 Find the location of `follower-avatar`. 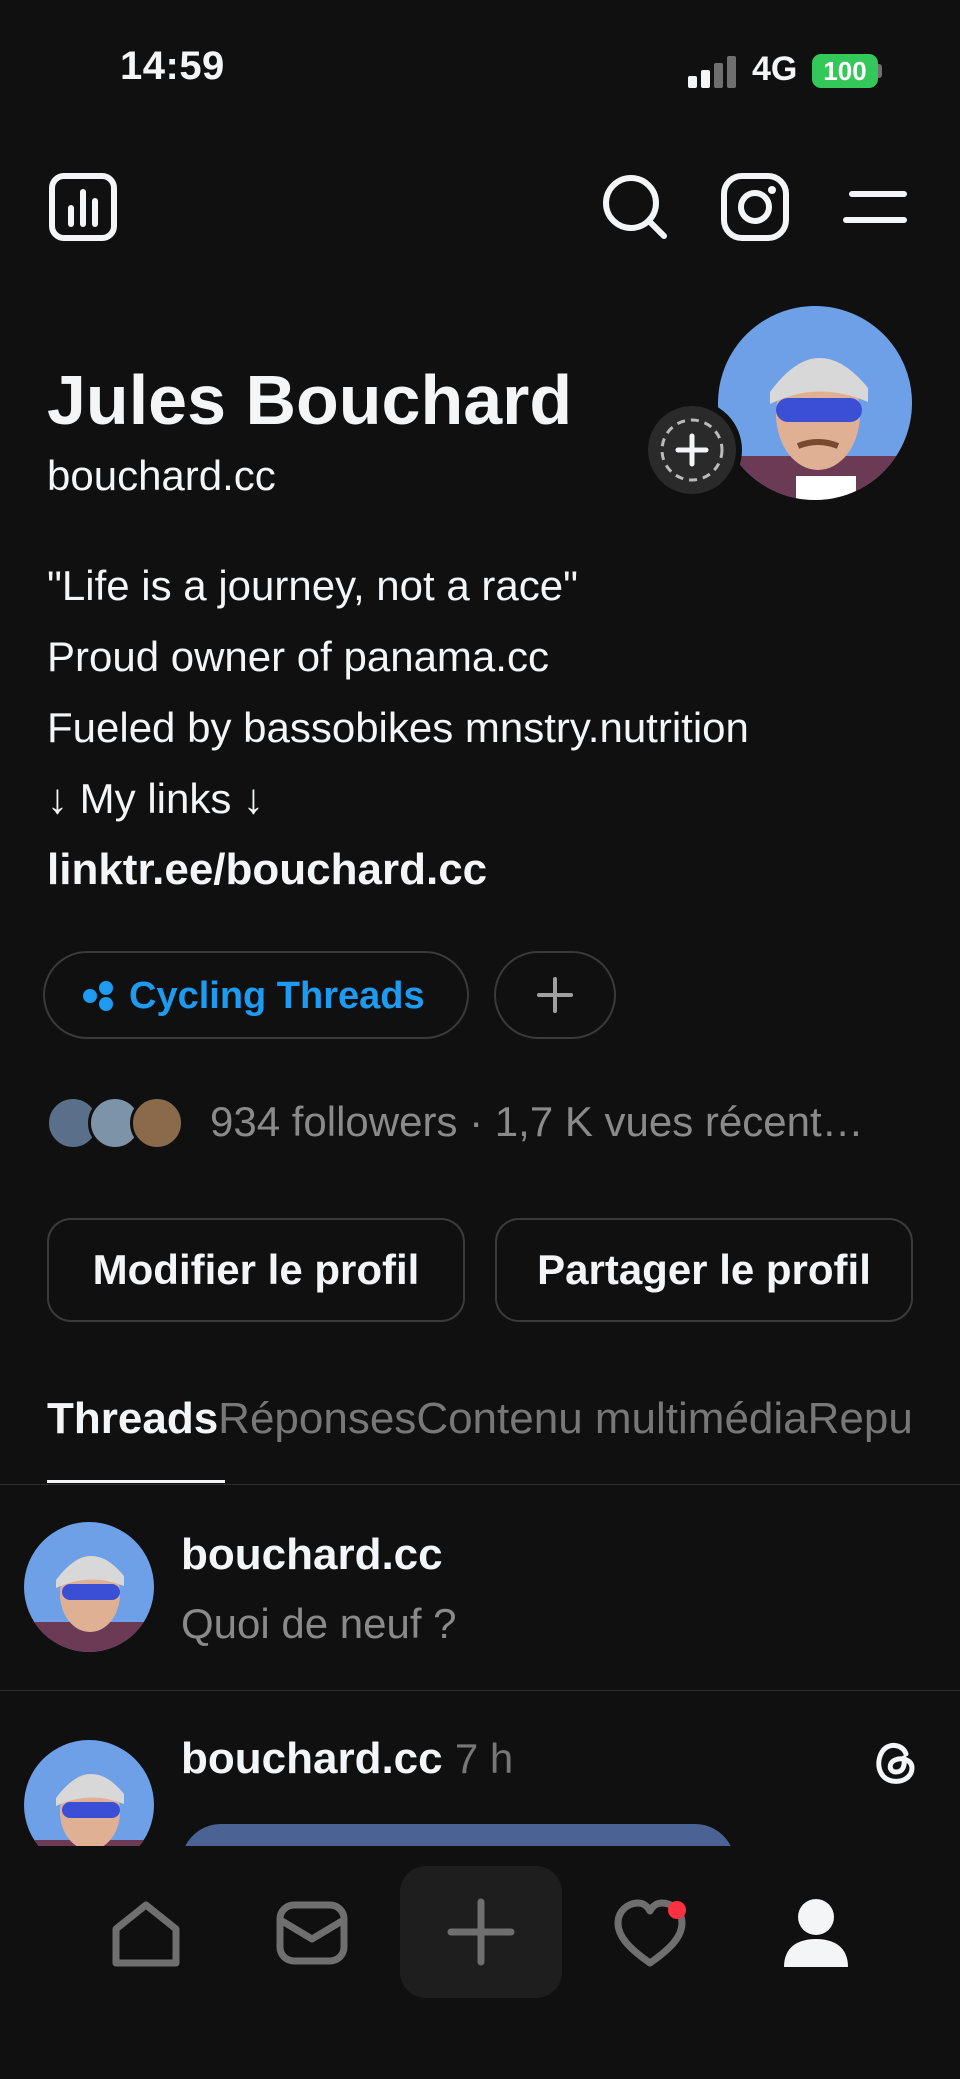

follower-avatar is located at coordinates (157, 1123).